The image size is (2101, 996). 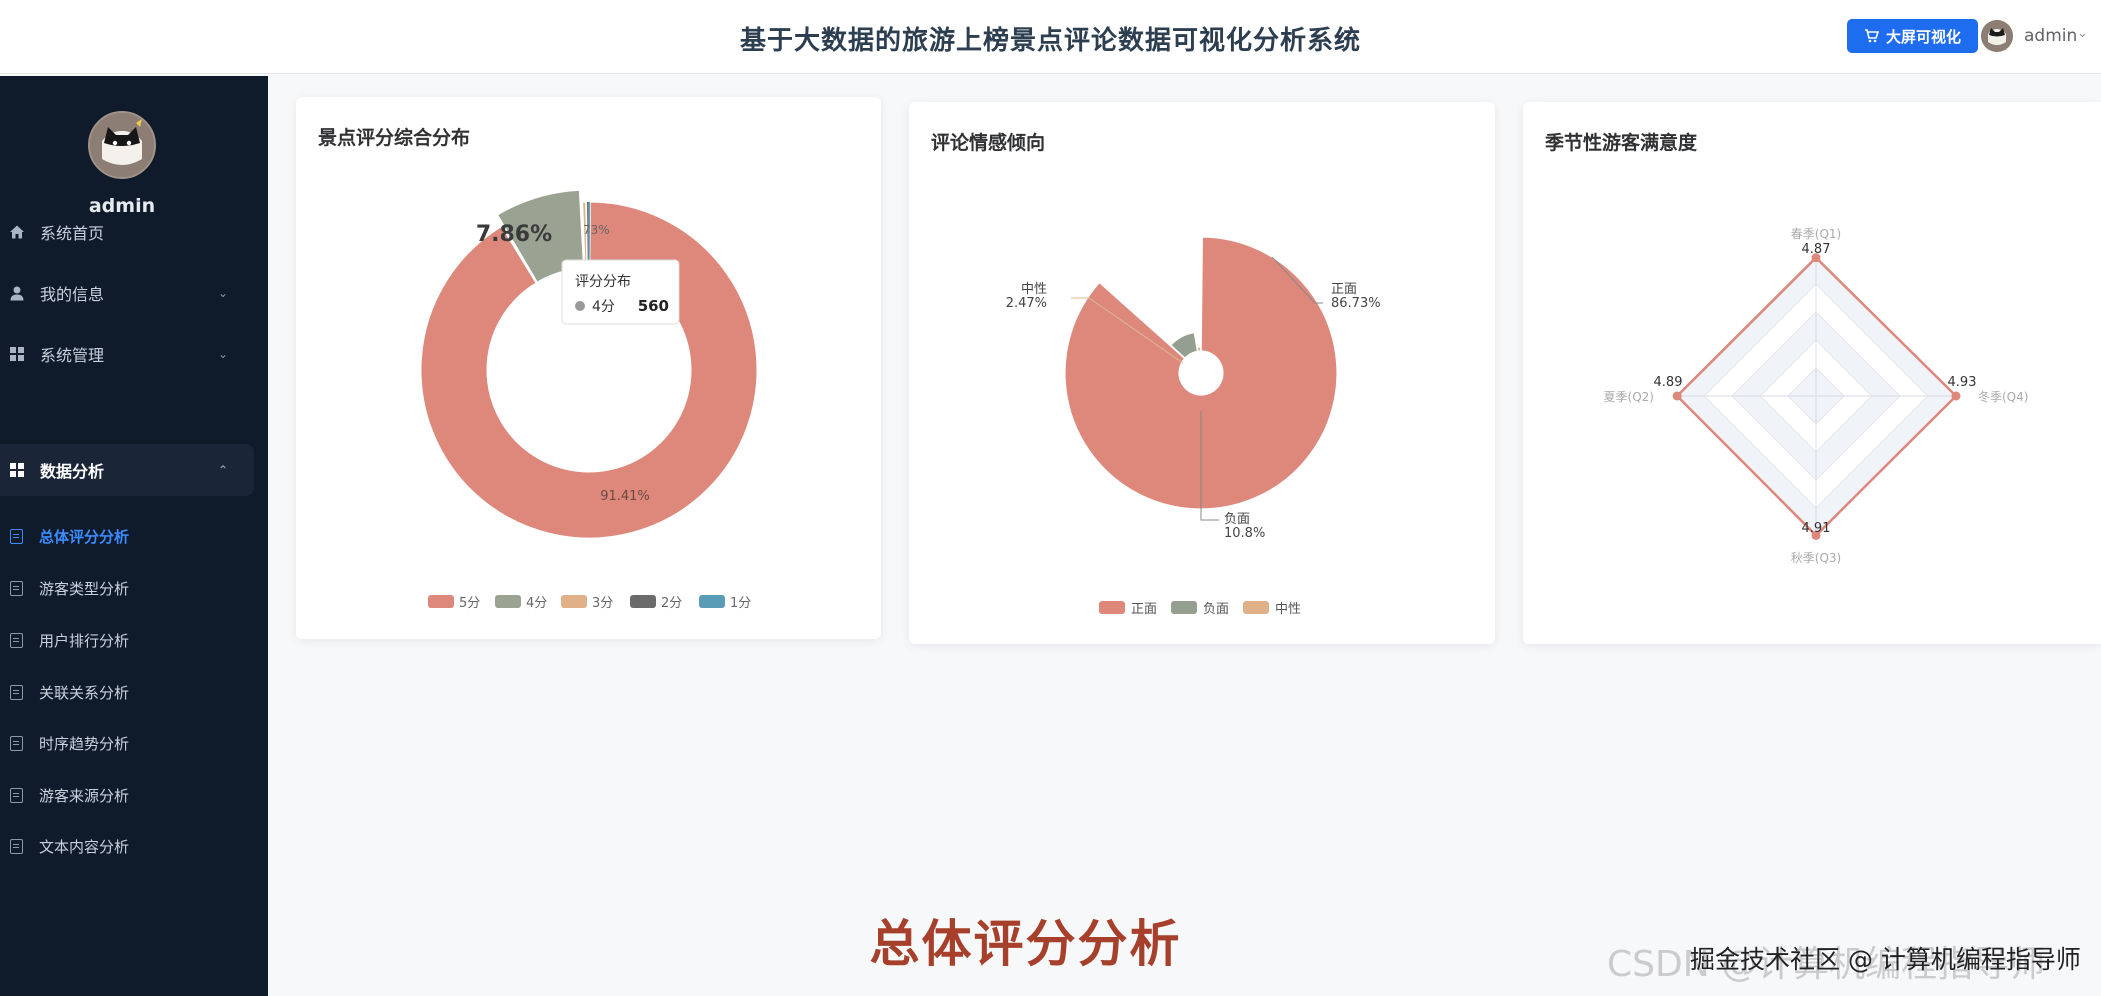 What do you see at coordinates (84, 536) in the screenshot?
I see `submenu-label: 总体评分分析` at bounding box center [84, 536].